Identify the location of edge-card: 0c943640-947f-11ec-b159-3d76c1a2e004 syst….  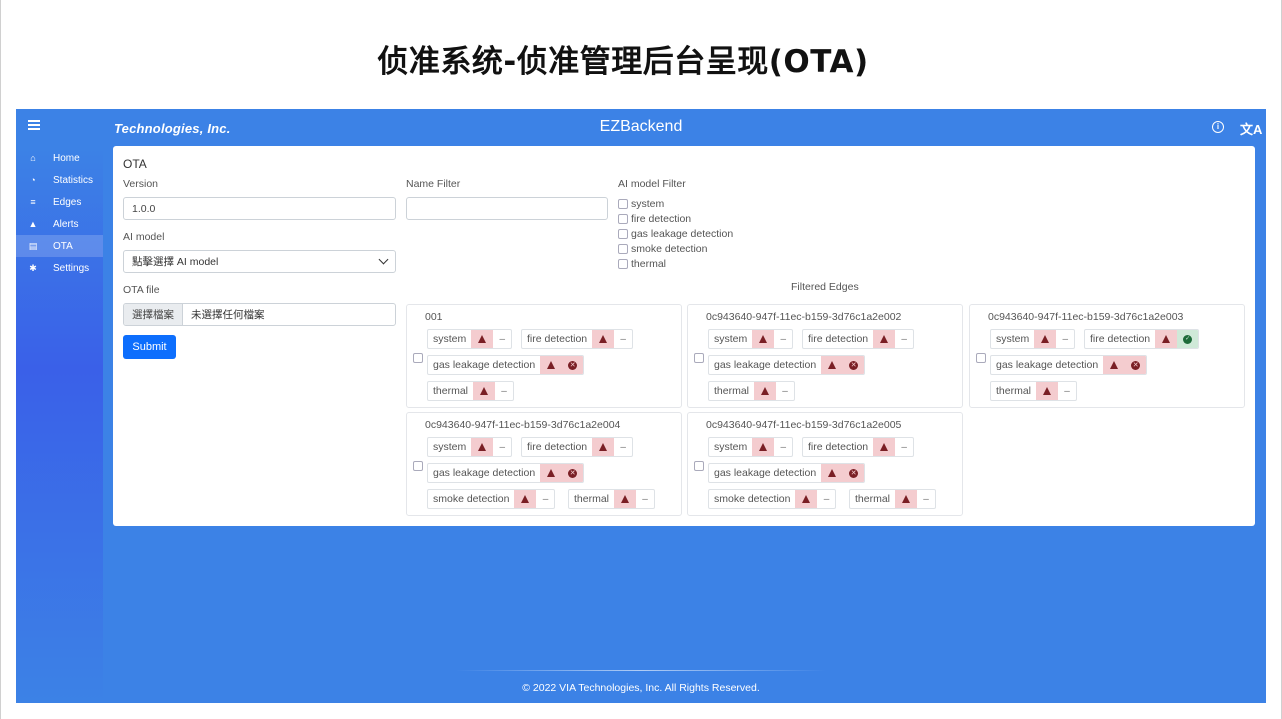
(544, 464).